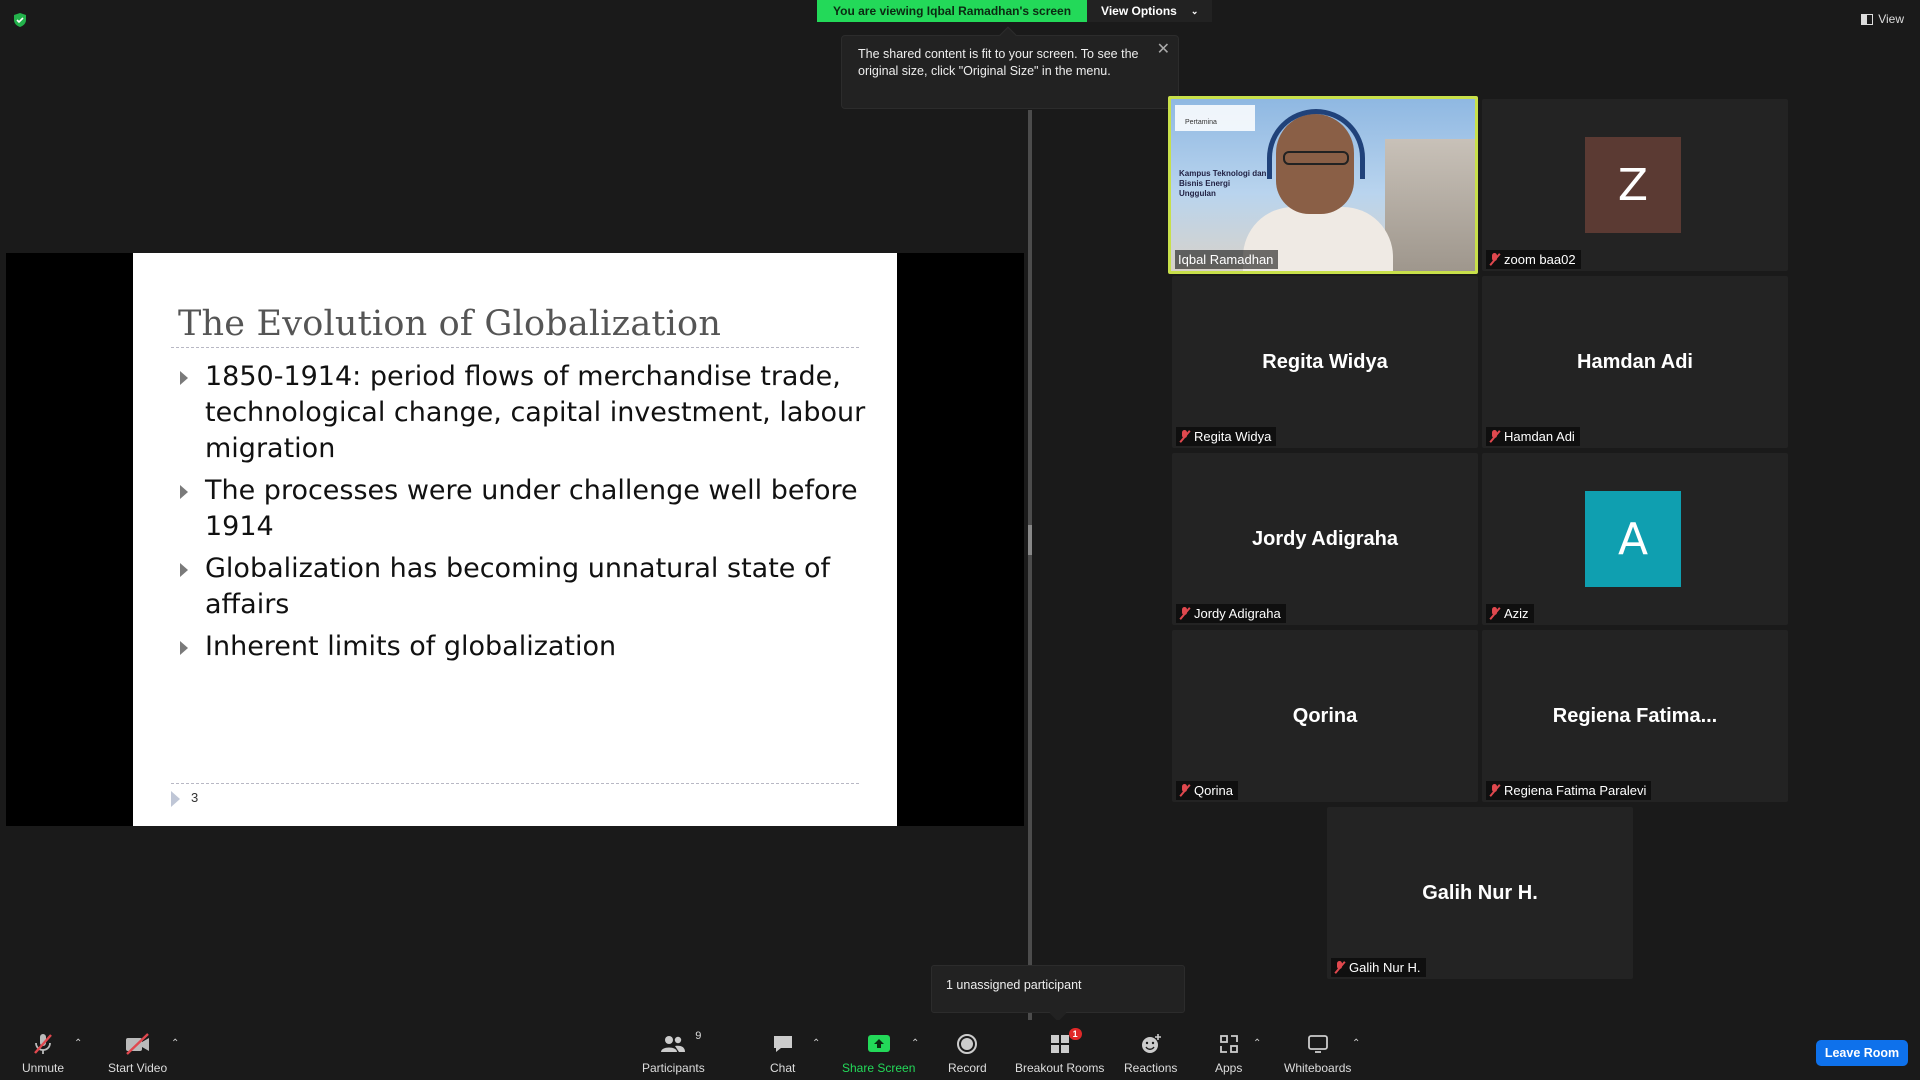  I want to click on unmute-button: Unmute, so click(43, 1053).